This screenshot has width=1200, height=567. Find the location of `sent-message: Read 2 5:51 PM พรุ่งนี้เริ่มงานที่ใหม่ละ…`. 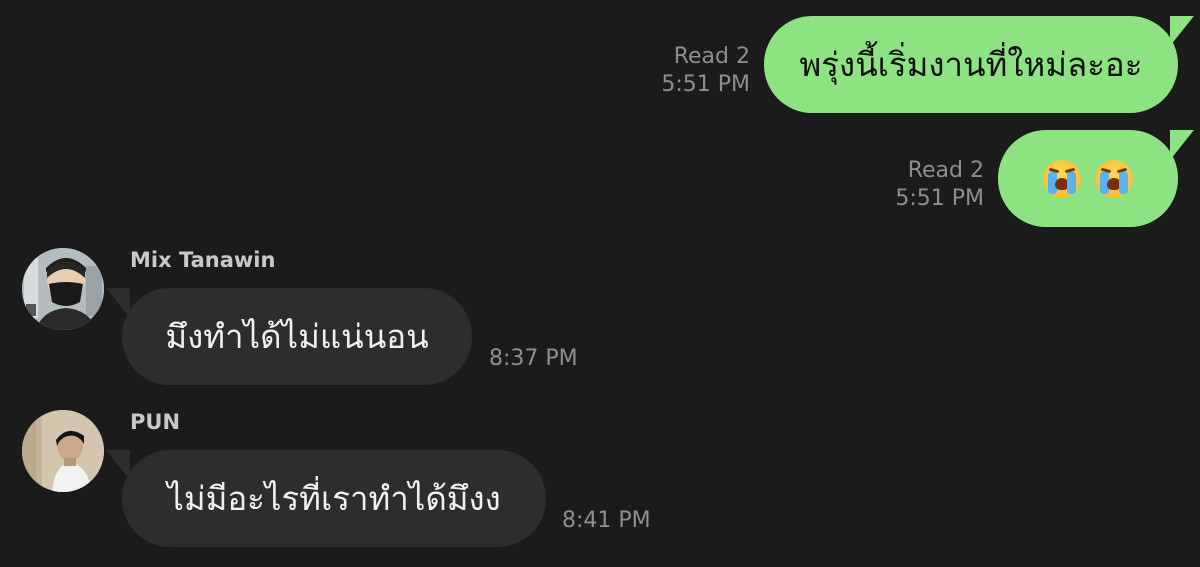

sent-message: Read 2 5:51 PM พรุ่งนี้เริ่มงานที่ใหม่ละ… is located at coordinates (927, 64).